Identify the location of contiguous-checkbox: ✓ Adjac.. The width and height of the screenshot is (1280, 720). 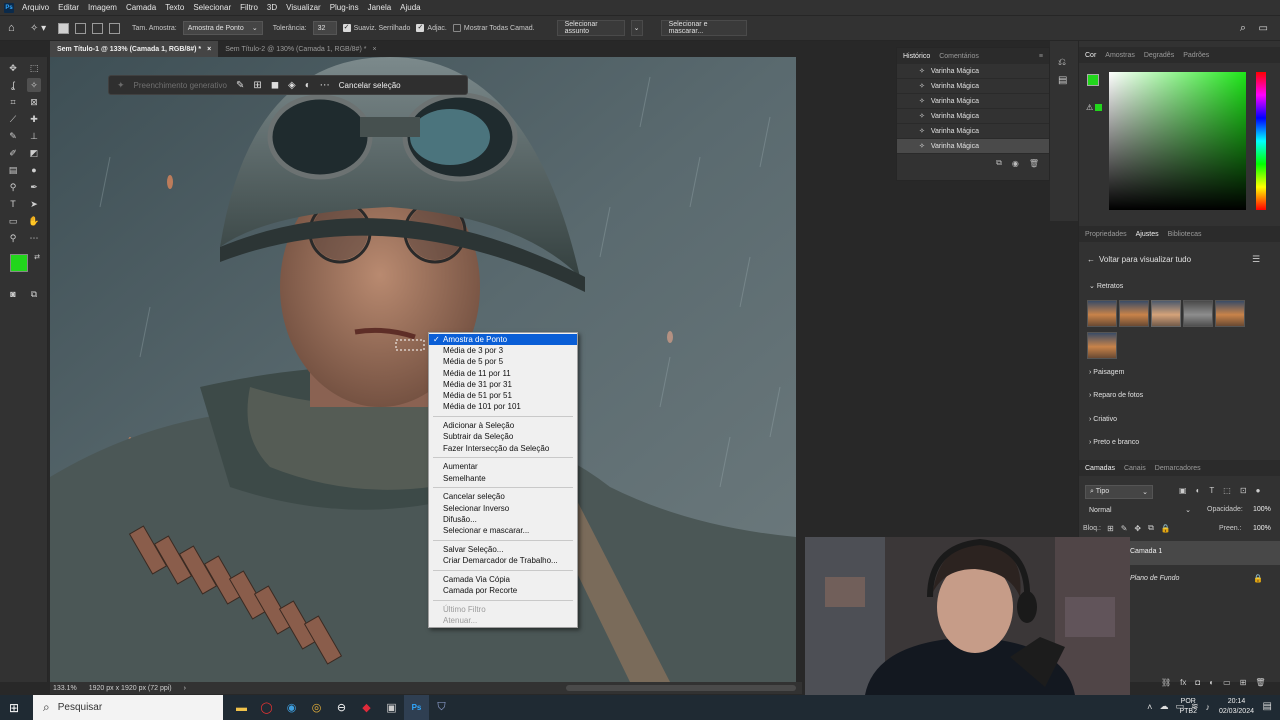
(431, 28).